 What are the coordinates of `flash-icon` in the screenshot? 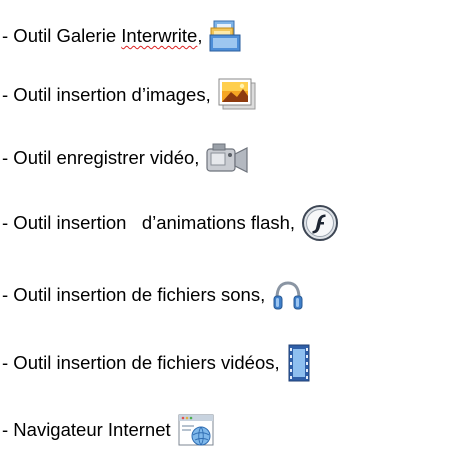 It's located at (320, 223).